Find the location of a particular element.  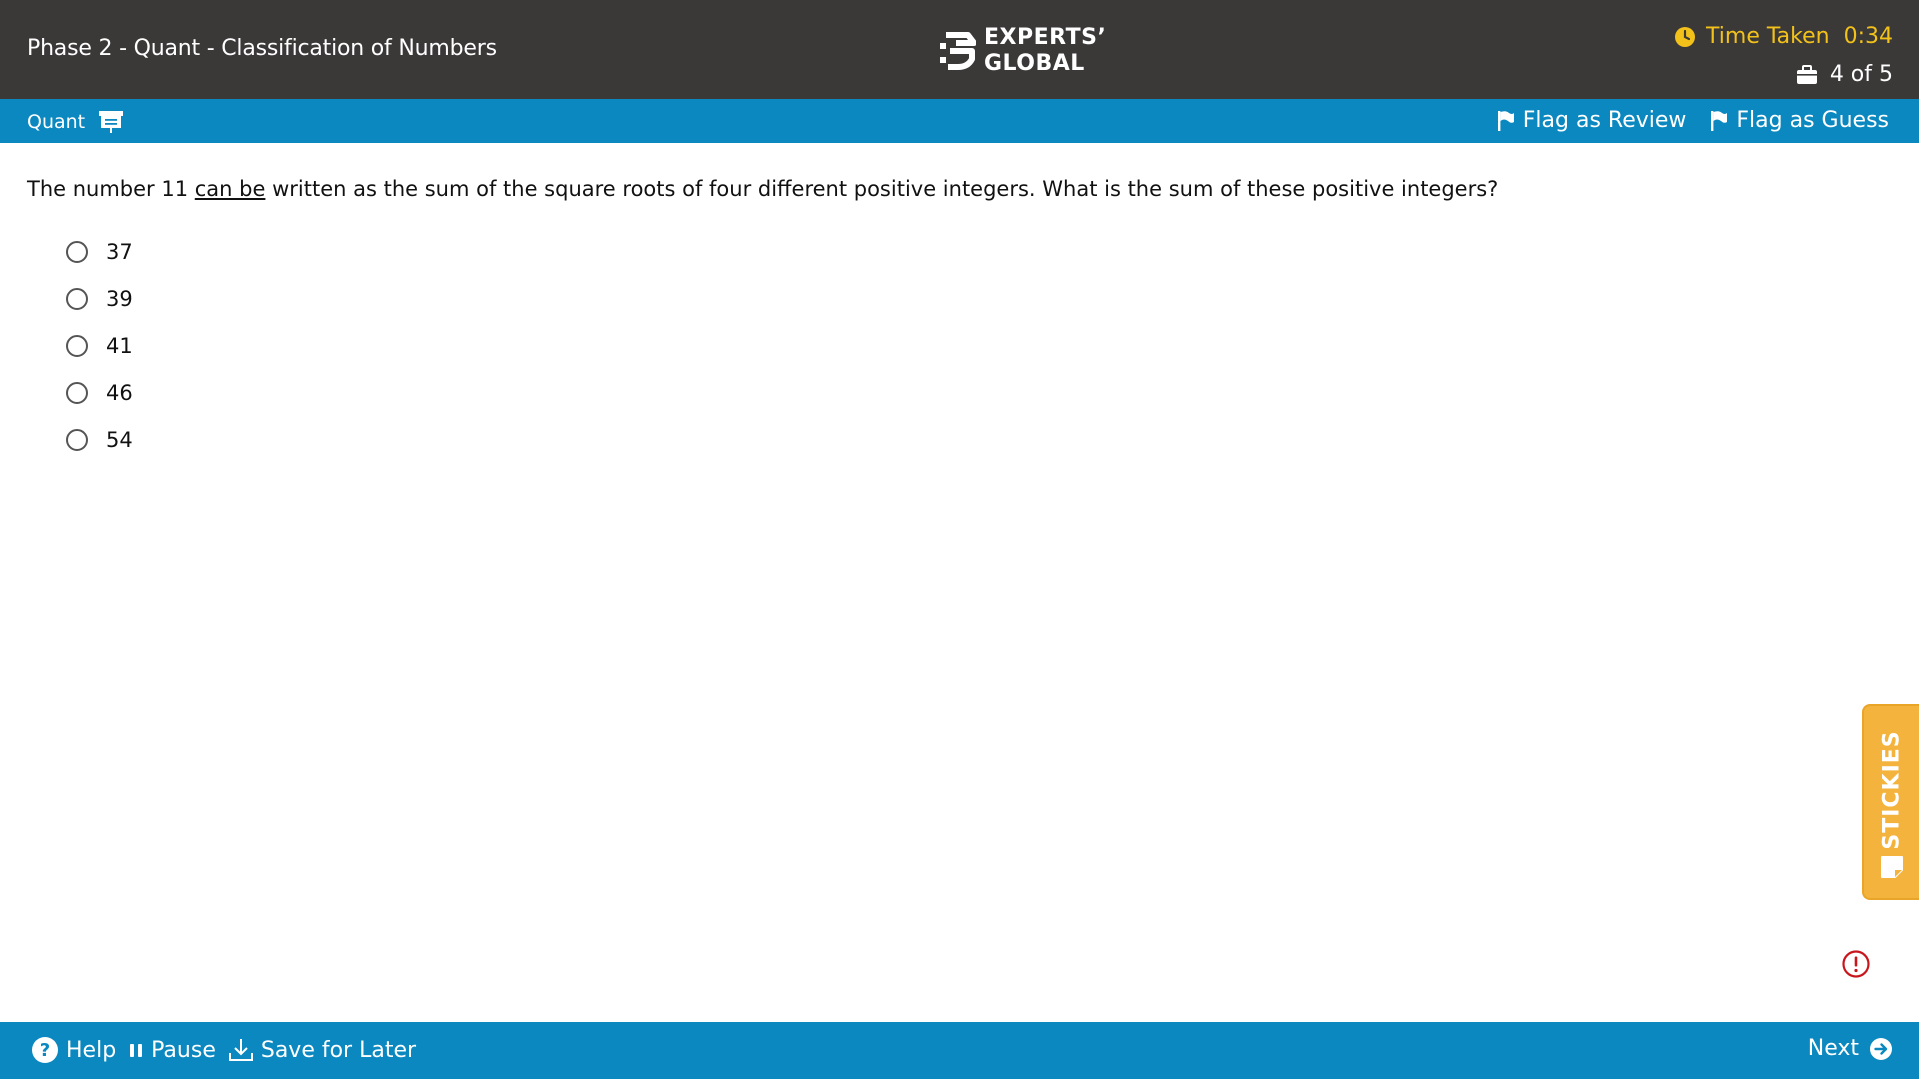

logo-text-line1: EXPERTS’ is located at coordinates (1045, 37).